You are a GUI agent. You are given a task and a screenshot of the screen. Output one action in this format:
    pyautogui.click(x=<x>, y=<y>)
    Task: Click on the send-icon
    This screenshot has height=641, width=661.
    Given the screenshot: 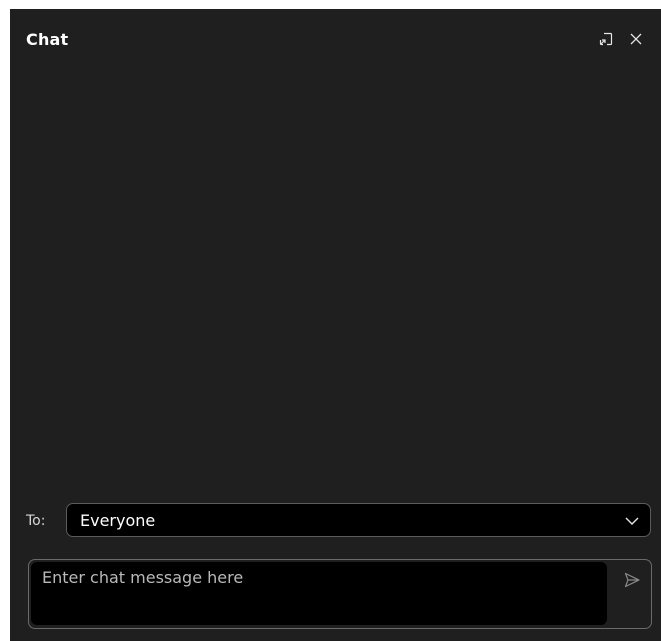 What is the action you would take?
    pyautogui.click(x=632, y=580)
    